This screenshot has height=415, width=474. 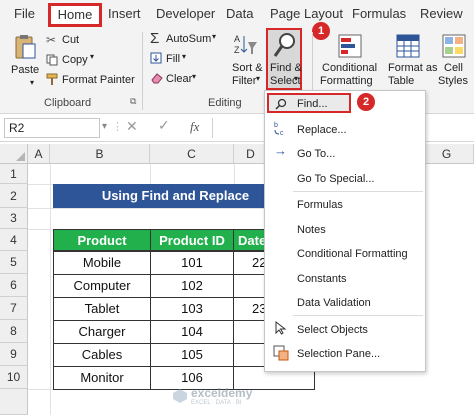 What do you see at coordinates (14, 262) in the screenshot?
I see `row-header: 5` at bounding box center [14, 262].